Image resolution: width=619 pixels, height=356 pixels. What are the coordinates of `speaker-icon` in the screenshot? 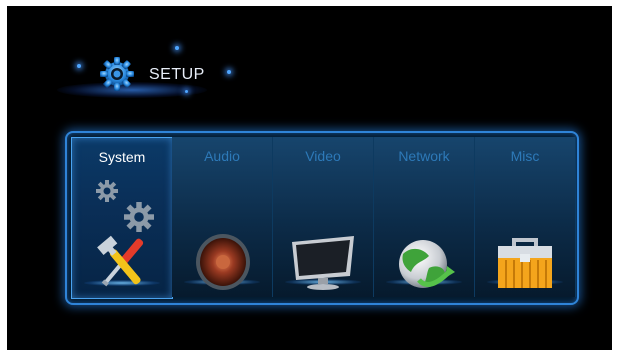 It's located at (223, 262).